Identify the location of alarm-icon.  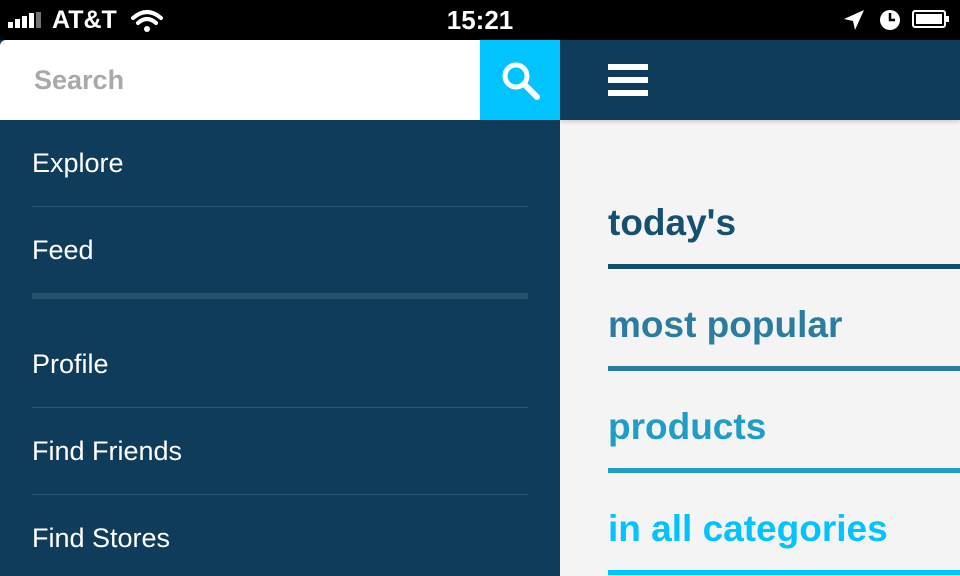
(890, 20).